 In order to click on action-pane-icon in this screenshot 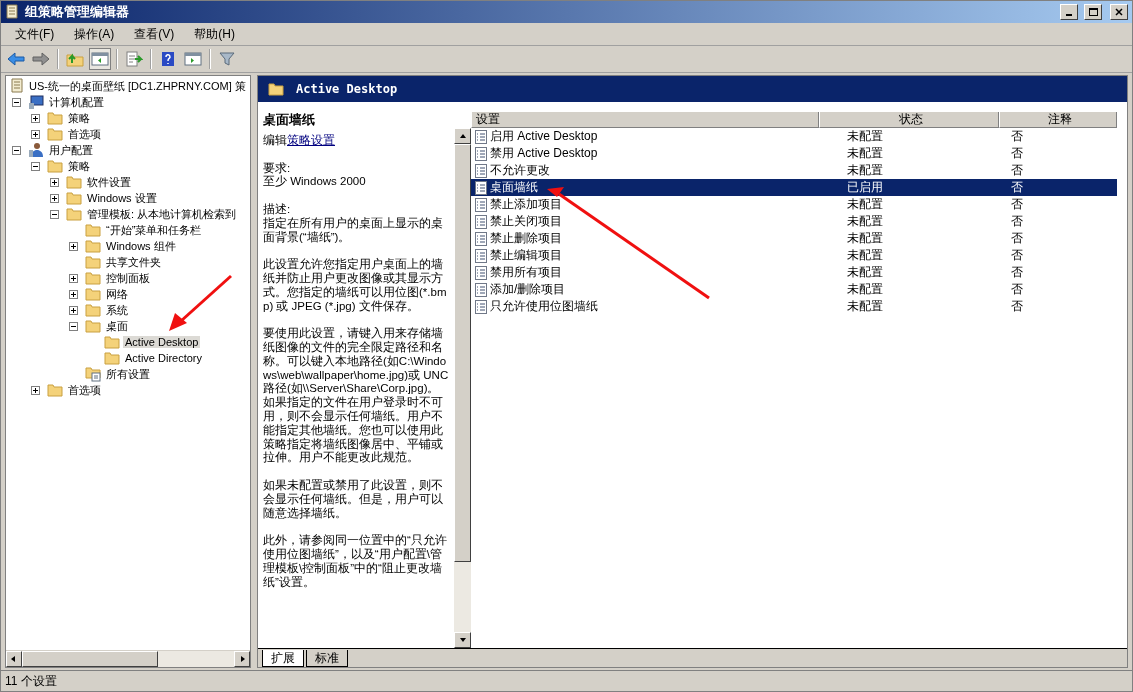, I will do `click(193, 59)`.